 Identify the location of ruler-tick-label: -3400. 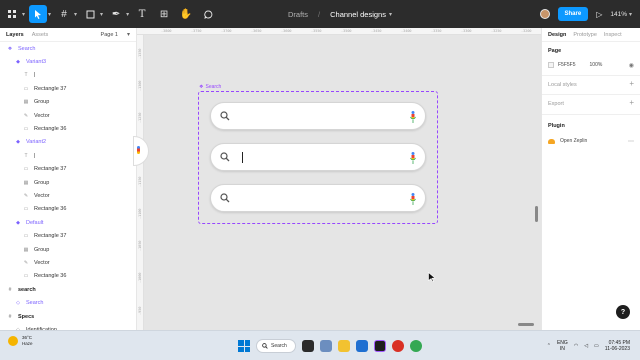
(406, 31).